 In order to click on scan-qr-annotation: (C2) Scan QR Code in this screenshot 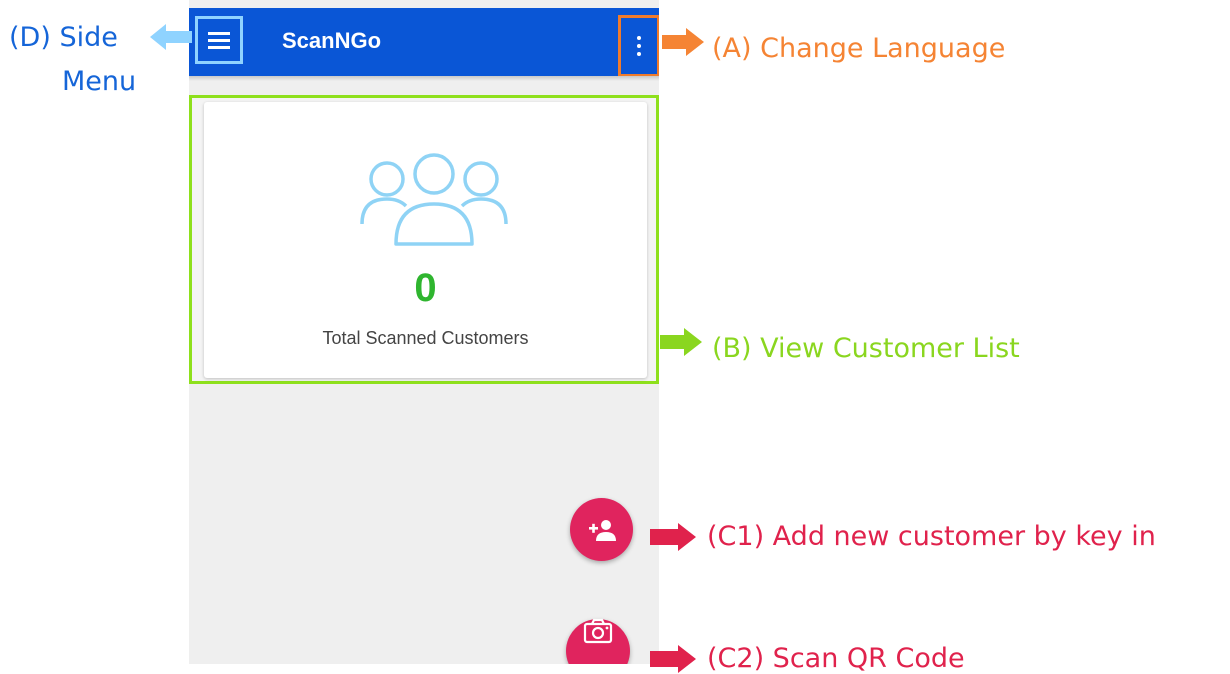, I will do `click(836, 658)`.